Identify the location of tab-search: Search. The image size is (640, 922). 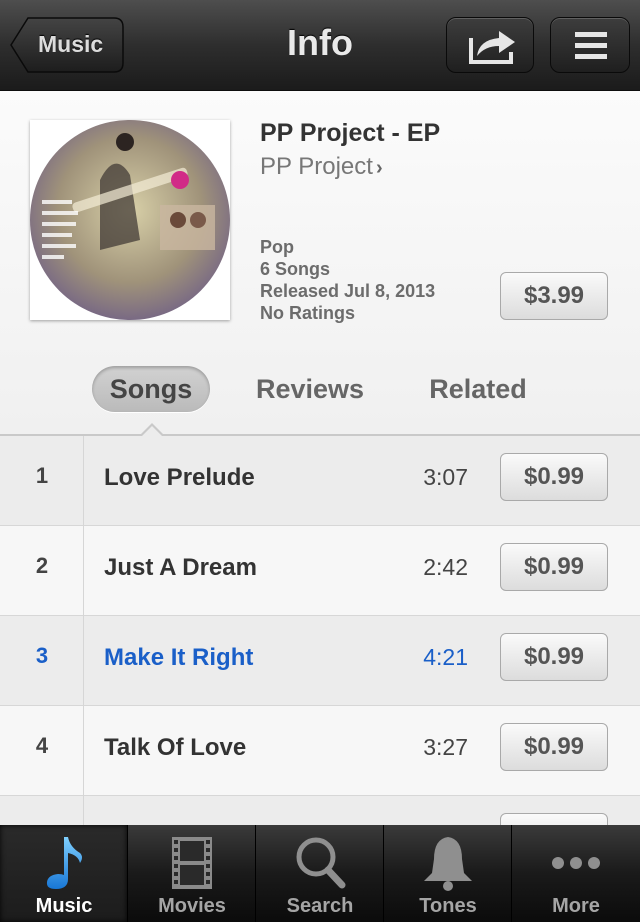
(320, 873).